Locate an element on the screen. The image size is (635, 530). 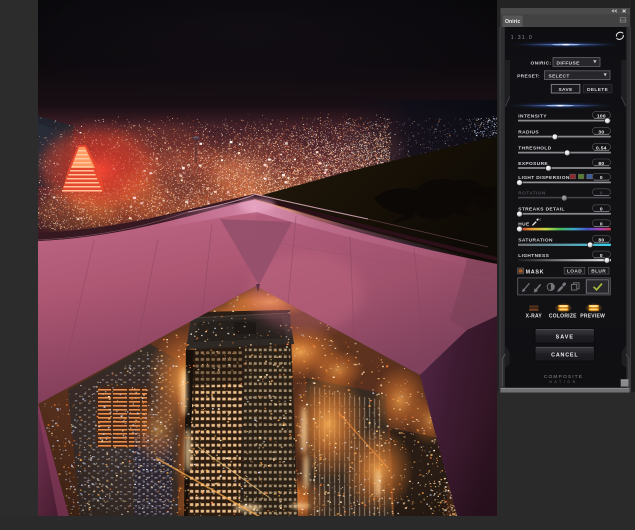
svg-text: 1.31.0 is located at coordinates (522, 38).